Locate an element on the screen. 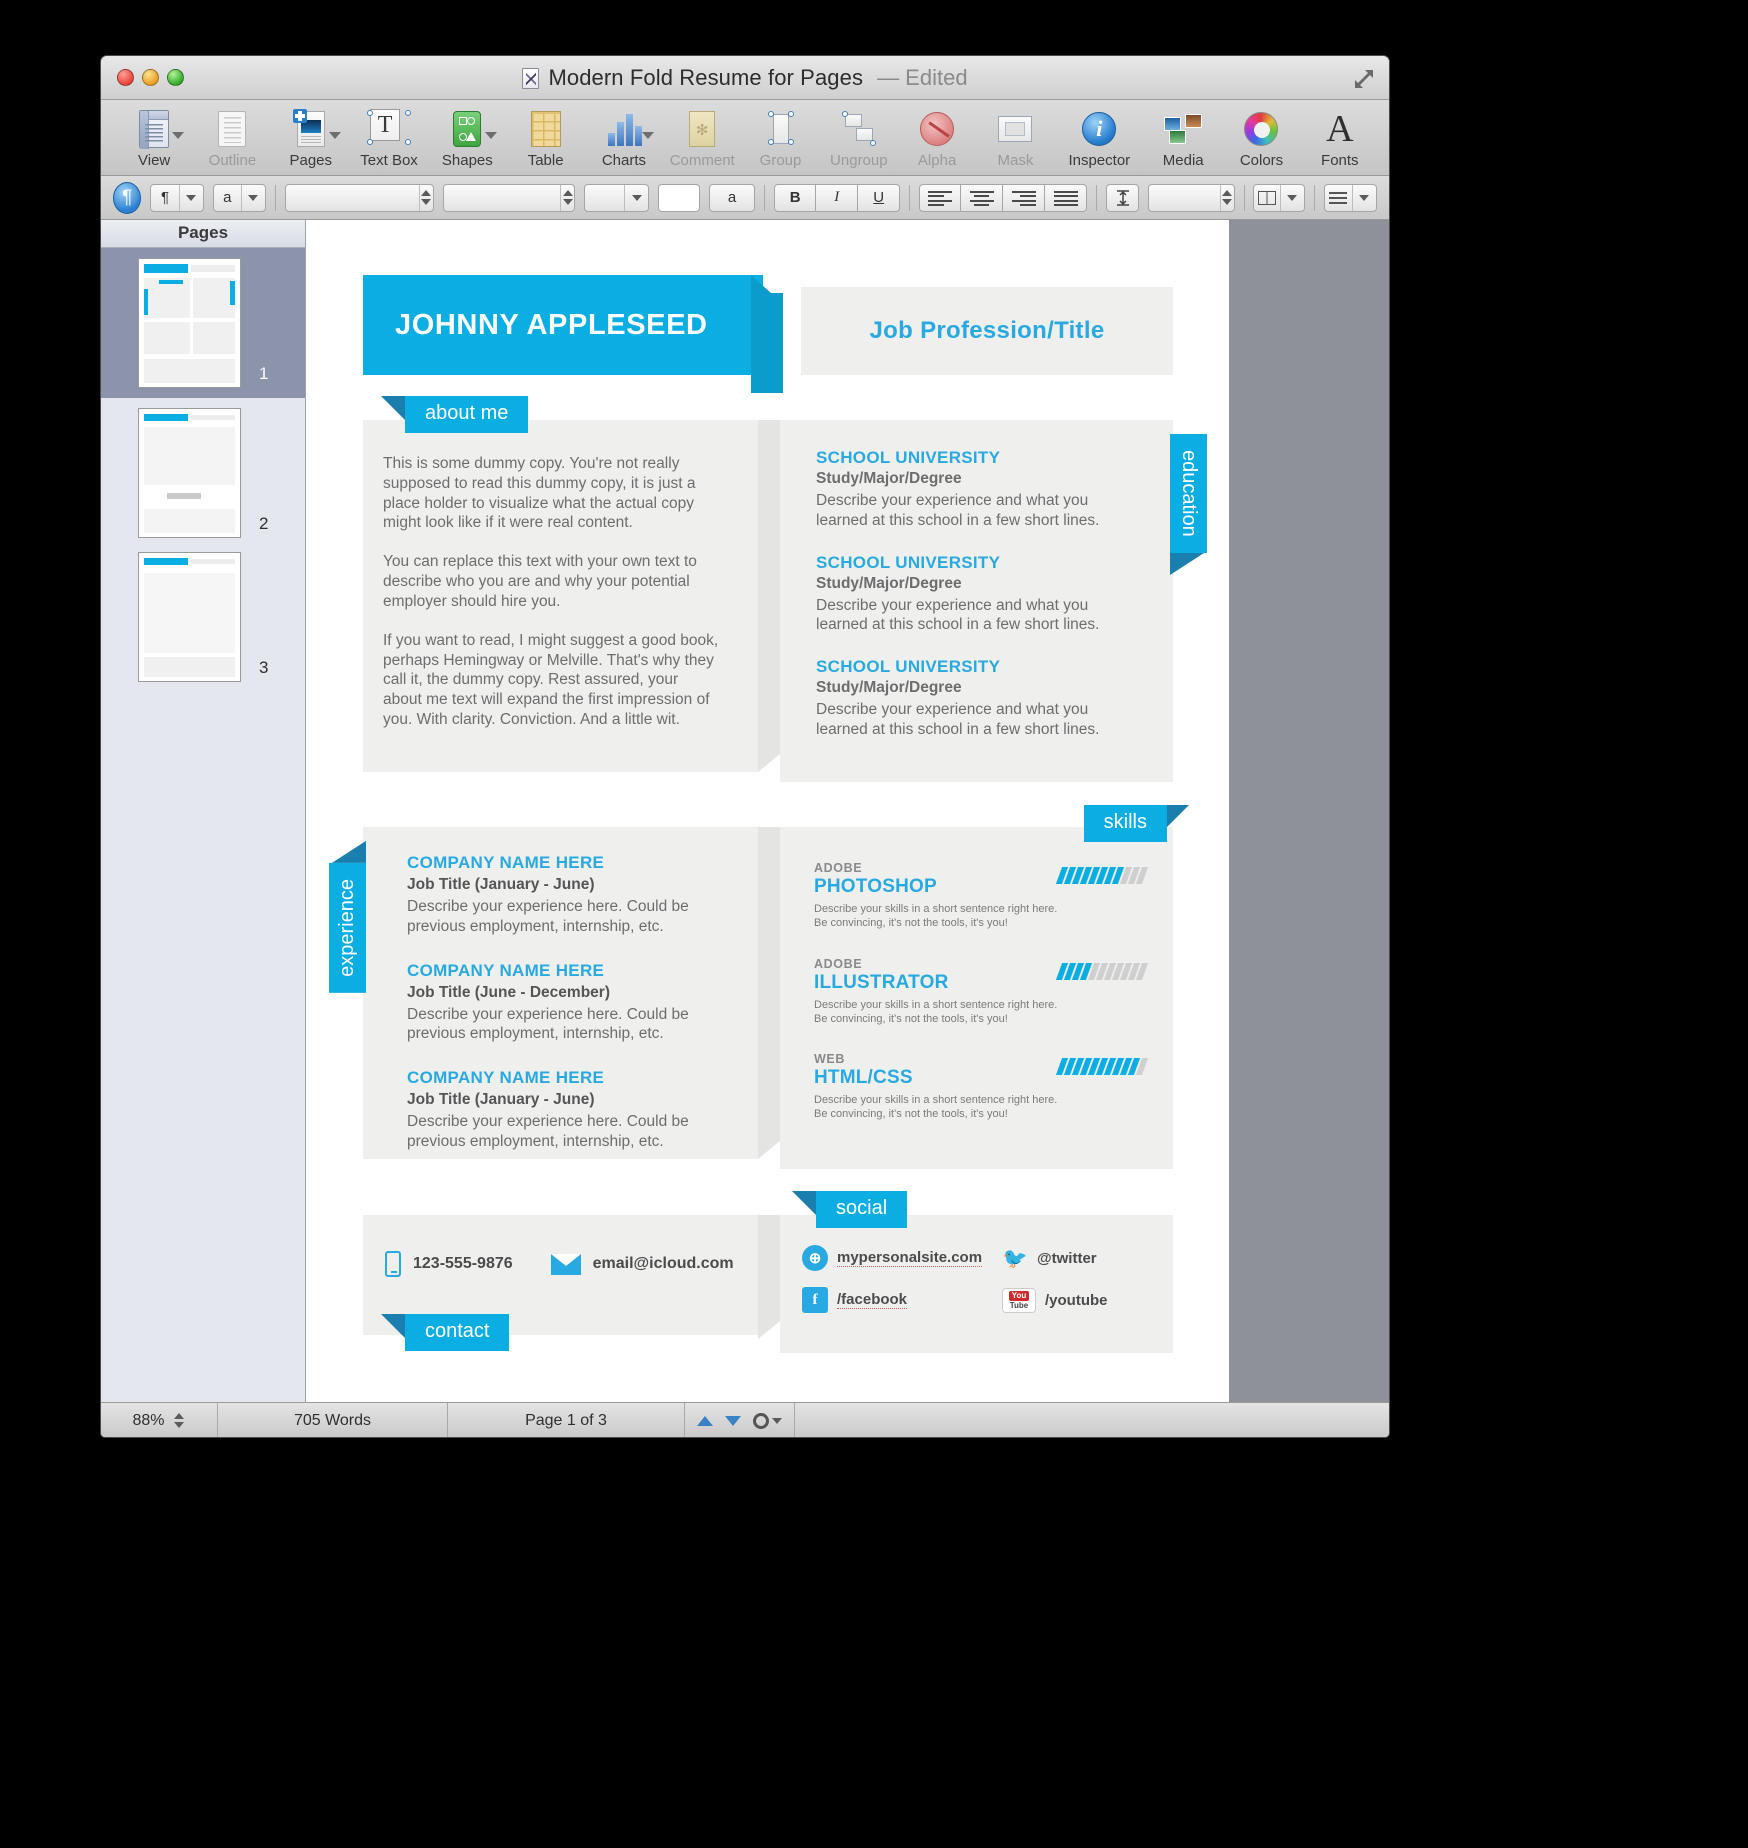 Image resolution: width=1748 pixels, height=1848 pixels. toolbar-table: Table is located at coordinates (545, 135).